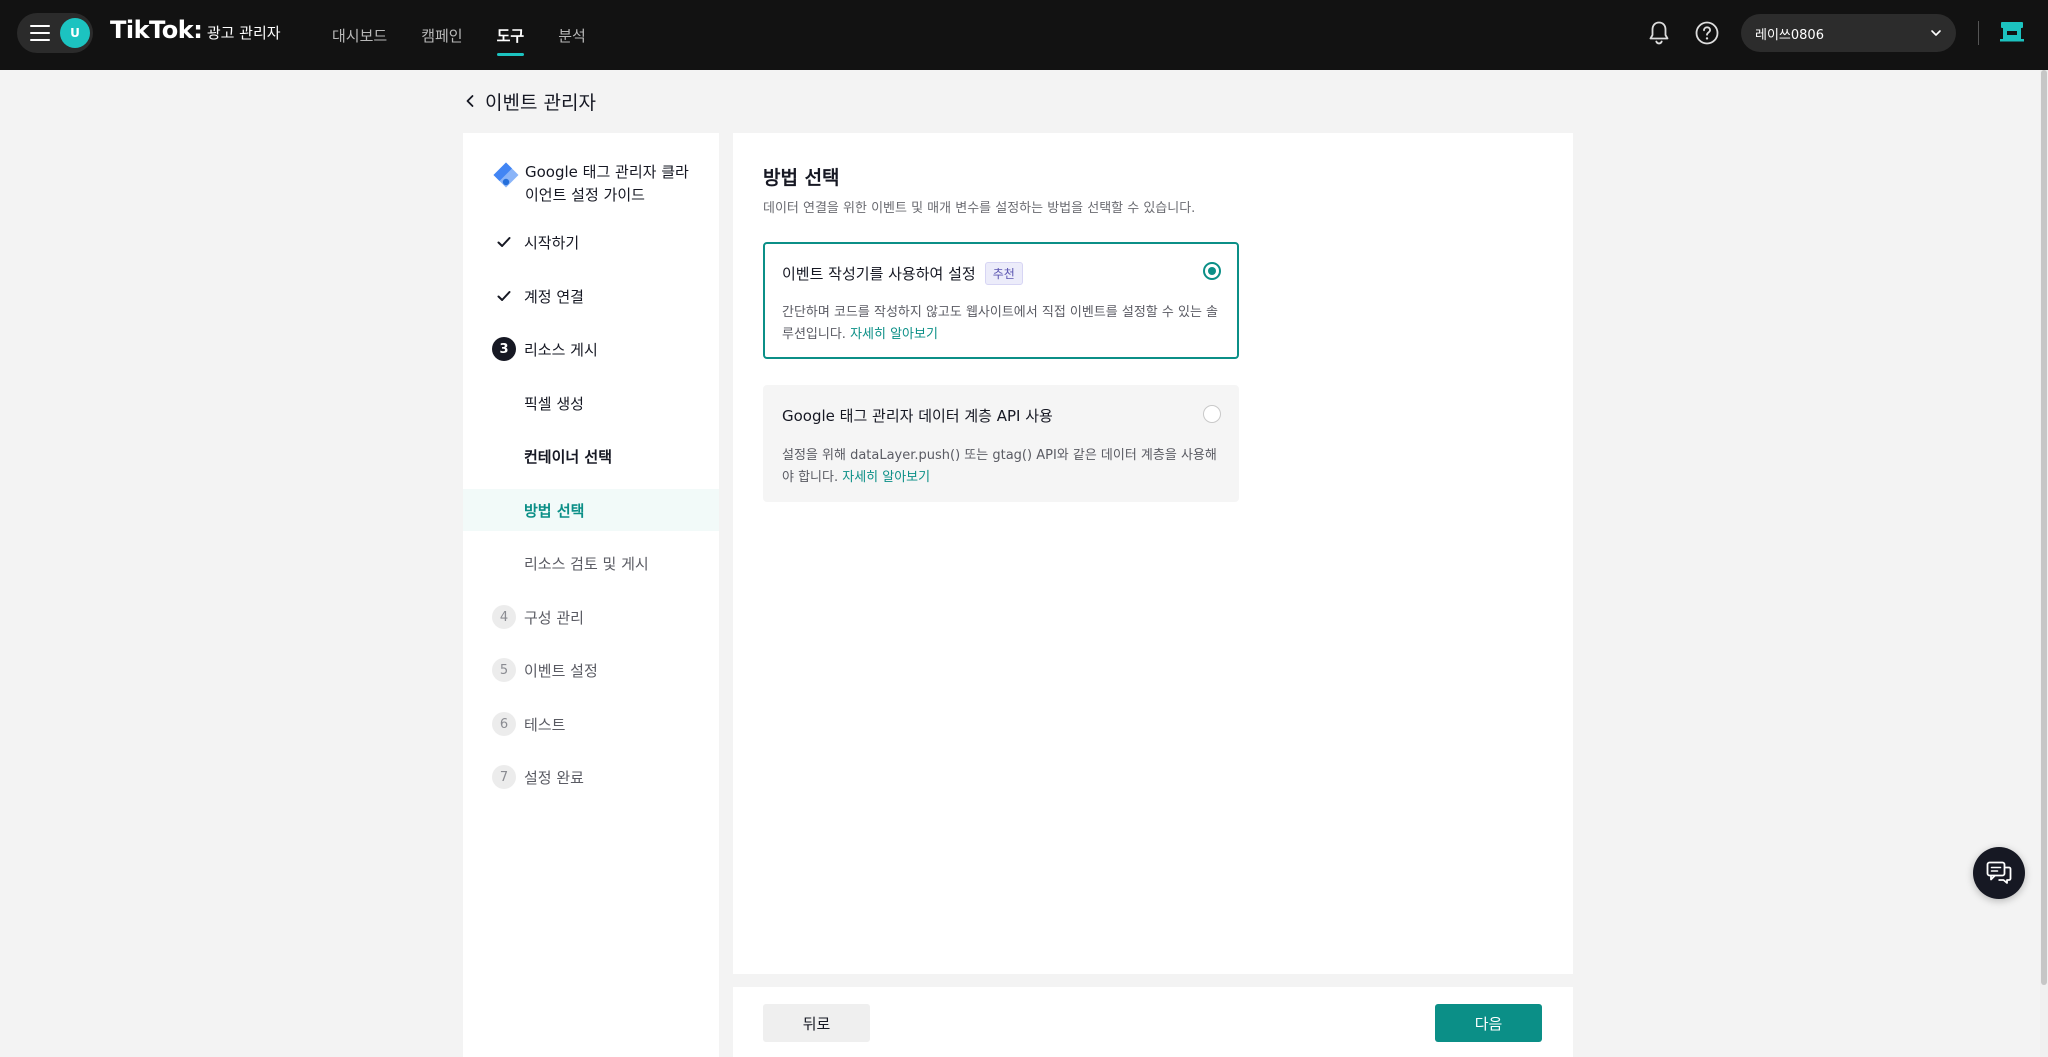  I want to click on radio-button-unselected, so click(1212, 414).